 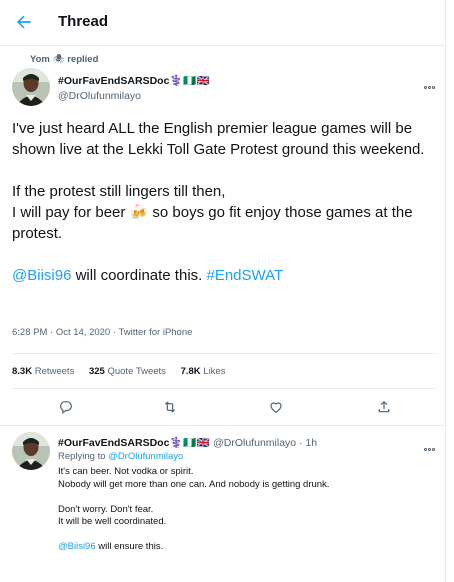 I want to click on avatar, so click(x=31, y=87).